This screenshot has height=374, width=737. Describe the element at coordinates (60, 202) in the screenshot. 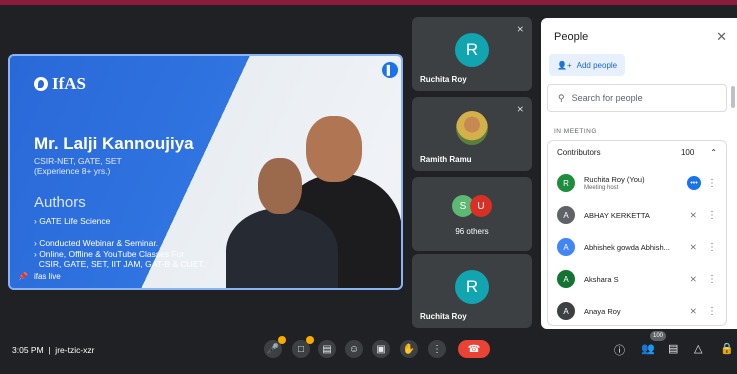

I see `section-heading: Authors` at that location.